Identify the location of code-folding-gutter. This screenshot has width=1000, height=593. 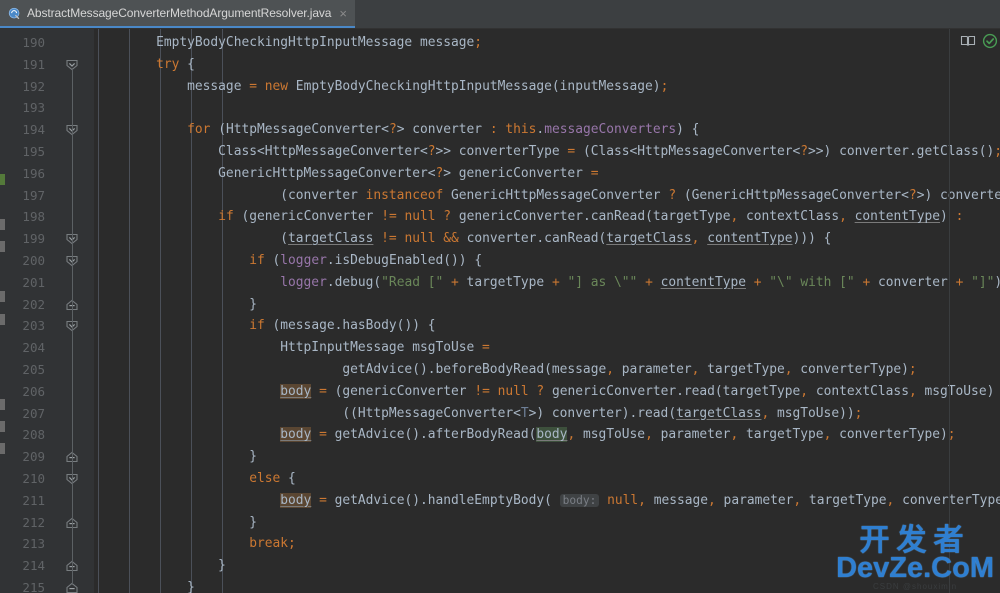
(73, 311).